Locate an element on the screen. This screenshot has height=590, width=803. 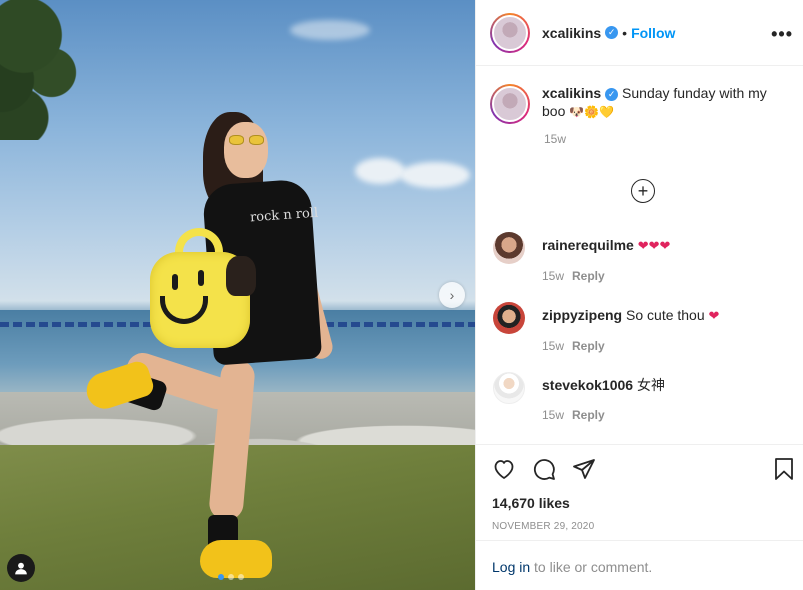
comment: stevekok1006 女神 15w Reply is located at coordinates (643, 407).